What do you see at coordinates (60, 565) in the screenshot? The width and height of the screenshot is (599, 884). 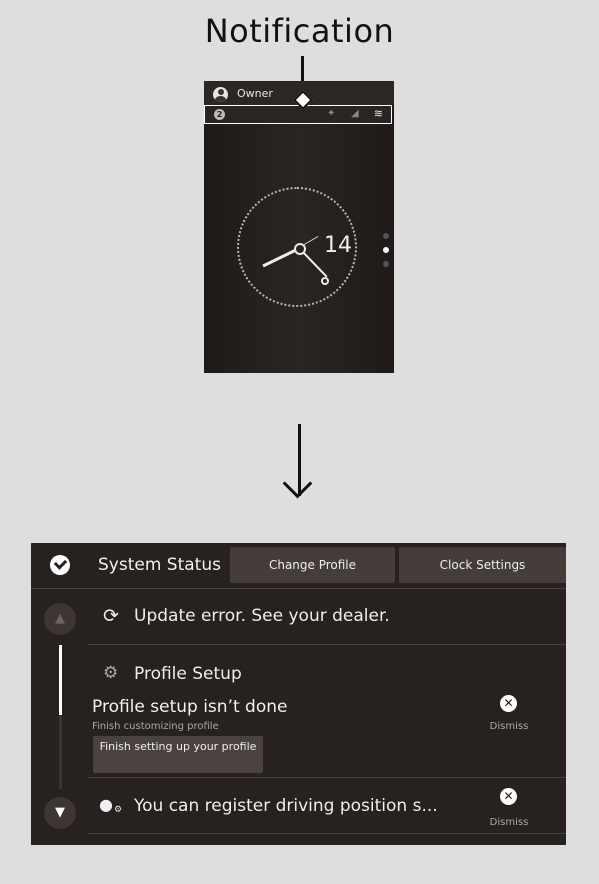 I see `check-icon` at bounding box center [60, 565].